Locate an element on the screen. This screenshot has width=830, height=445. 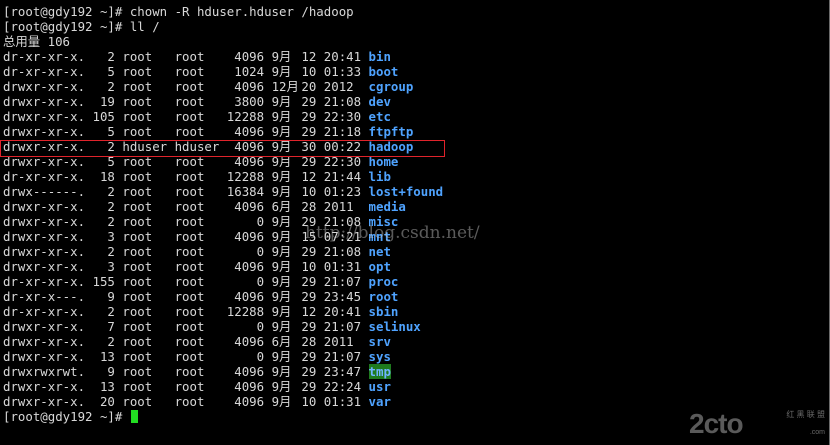
time: 2011 is located at coordinates (338, 206).